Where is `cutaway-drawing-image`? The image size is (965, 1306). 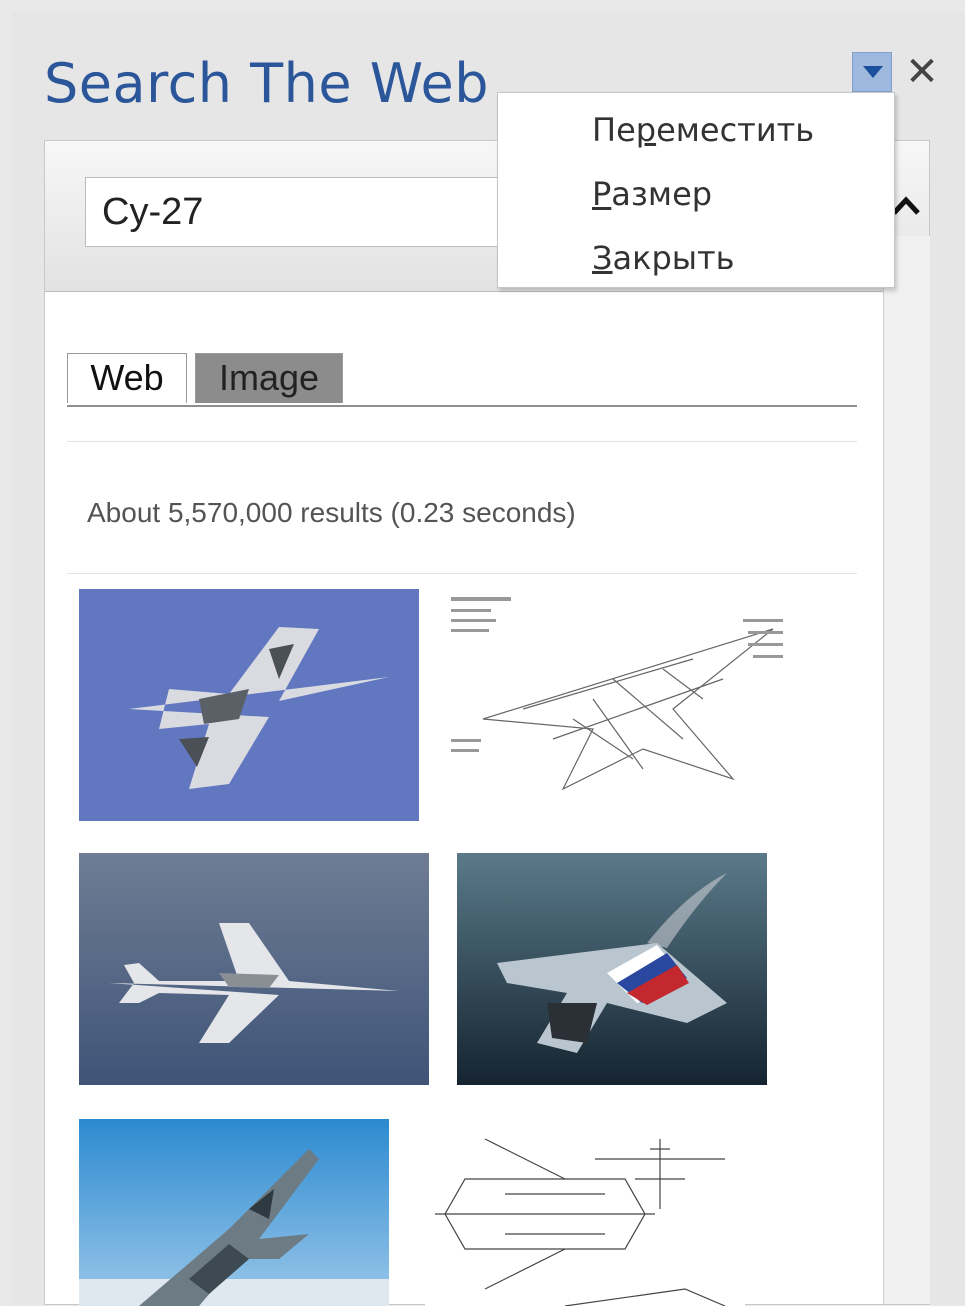 cutaway-drawing-image is located at coordinates (623, 705).